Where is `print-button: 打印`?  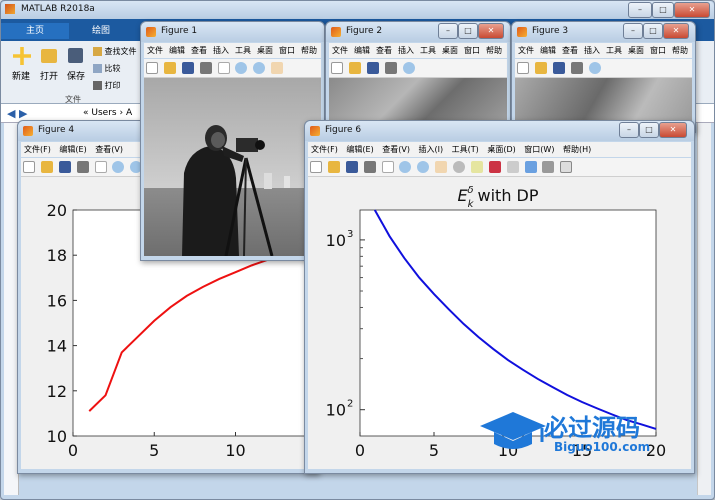 print-button: 打印 is located at coordinates (107, 85).